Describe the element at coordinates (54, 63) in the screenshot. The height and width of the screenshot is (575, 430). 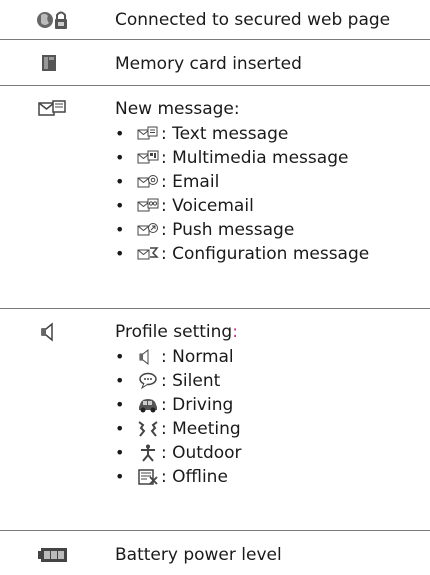
I see `memory-card-icon` at that location.